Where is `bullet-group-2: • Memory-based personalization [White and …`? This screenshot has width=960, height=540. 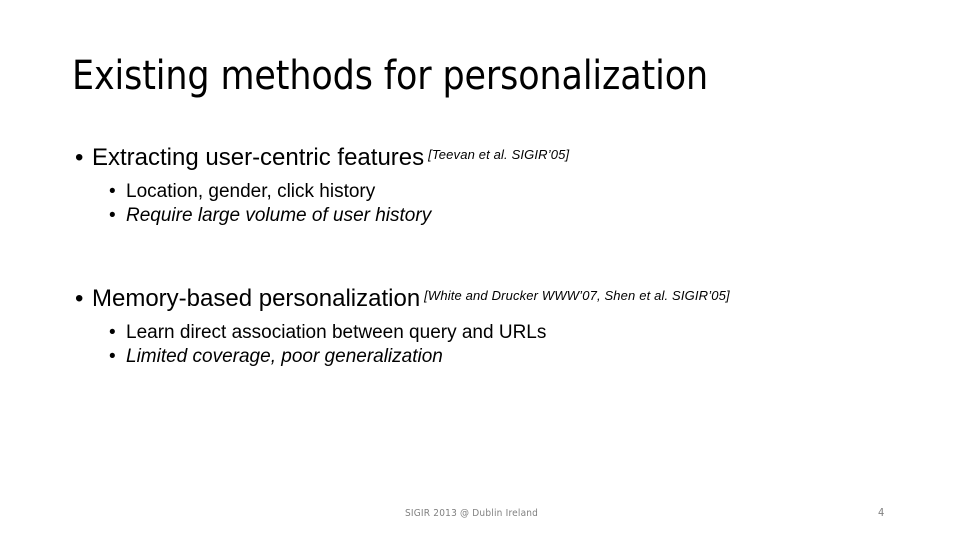 bullet-group-2: • Memory-based personalization [White and … is located at coordinates (502, 326).